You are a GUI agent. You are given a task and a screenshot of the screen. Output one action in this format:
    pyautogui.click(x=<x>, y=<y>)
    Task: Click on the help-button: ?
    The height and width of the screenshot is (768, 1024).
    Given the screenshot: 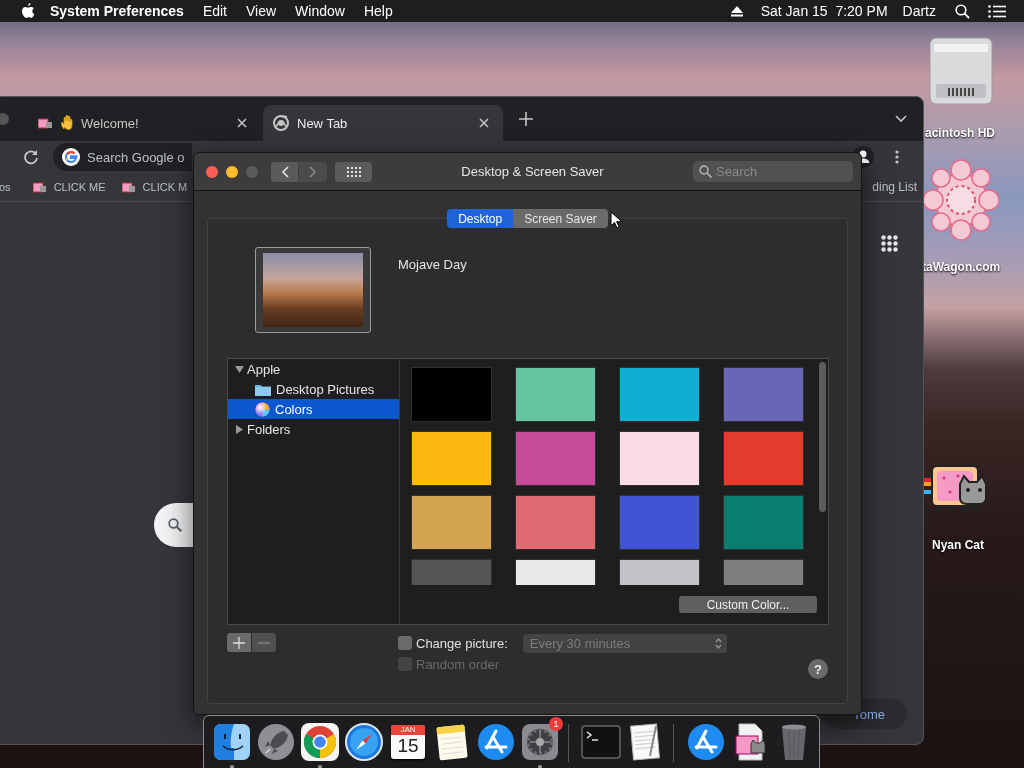 What is the action you would take?
    pyautogui.click(x=818, y=669)
    